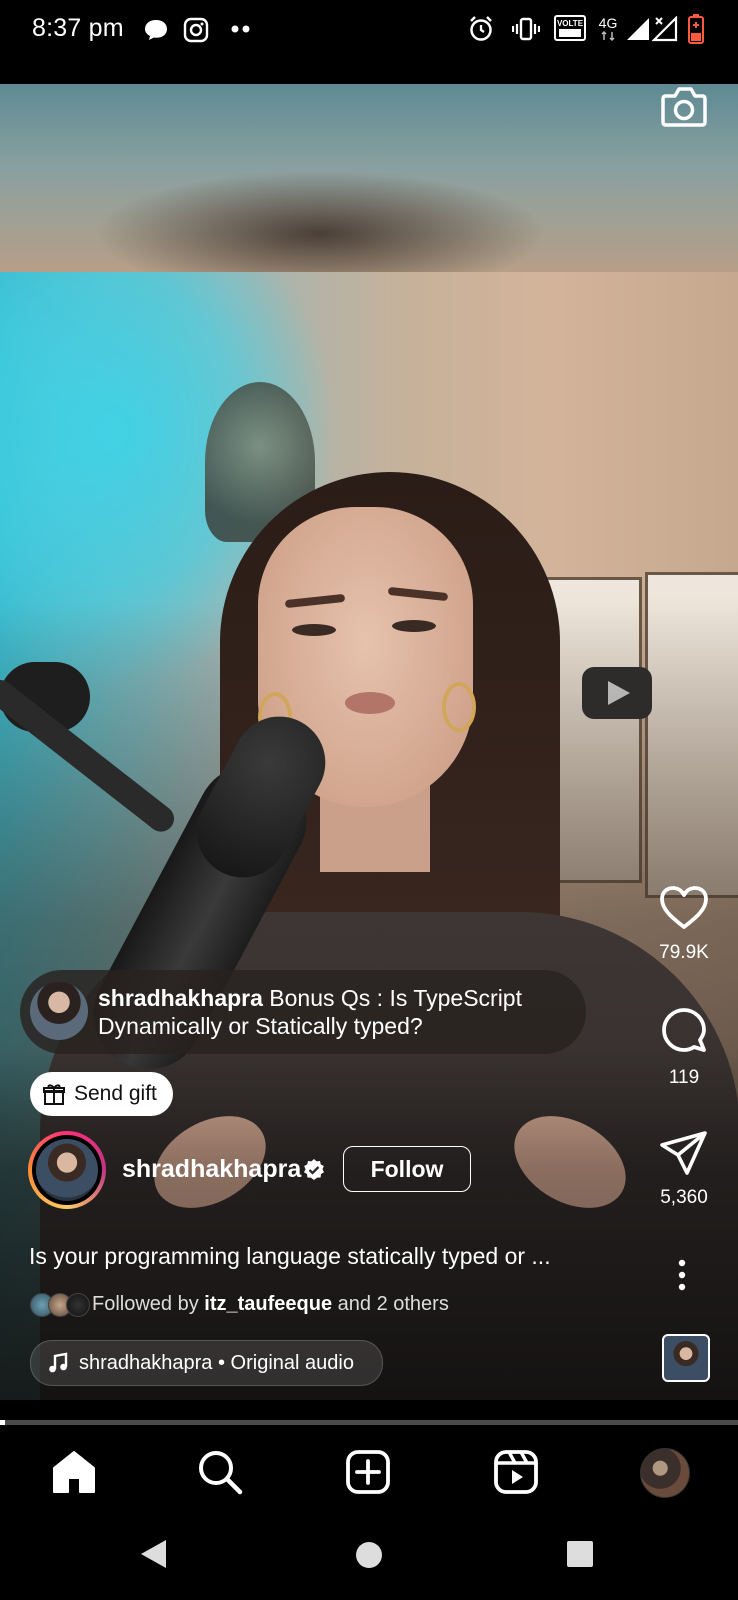 The image size is (738, 1600). I want to click on battery-low-icon, so click(696, 29).